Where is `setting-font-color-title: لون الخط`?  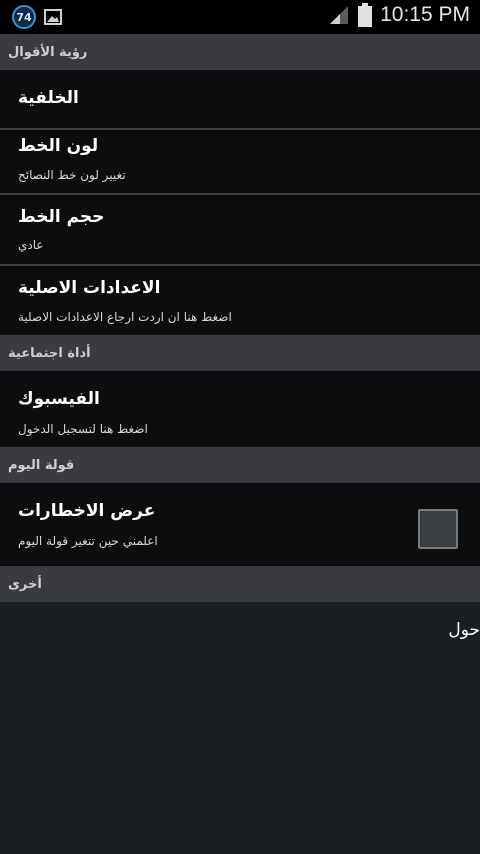
setting-font-color-title: لون الخط is located at coordinates (58, 146).